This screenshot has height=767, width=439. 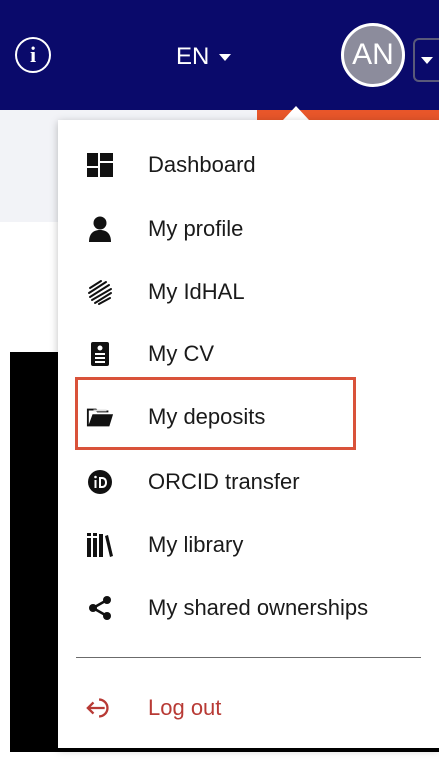 What do you see at coordinates (258, 607) in the screenshot?
I see `menu-item-label: My shared ownerships` at bounding box center [258, 607].